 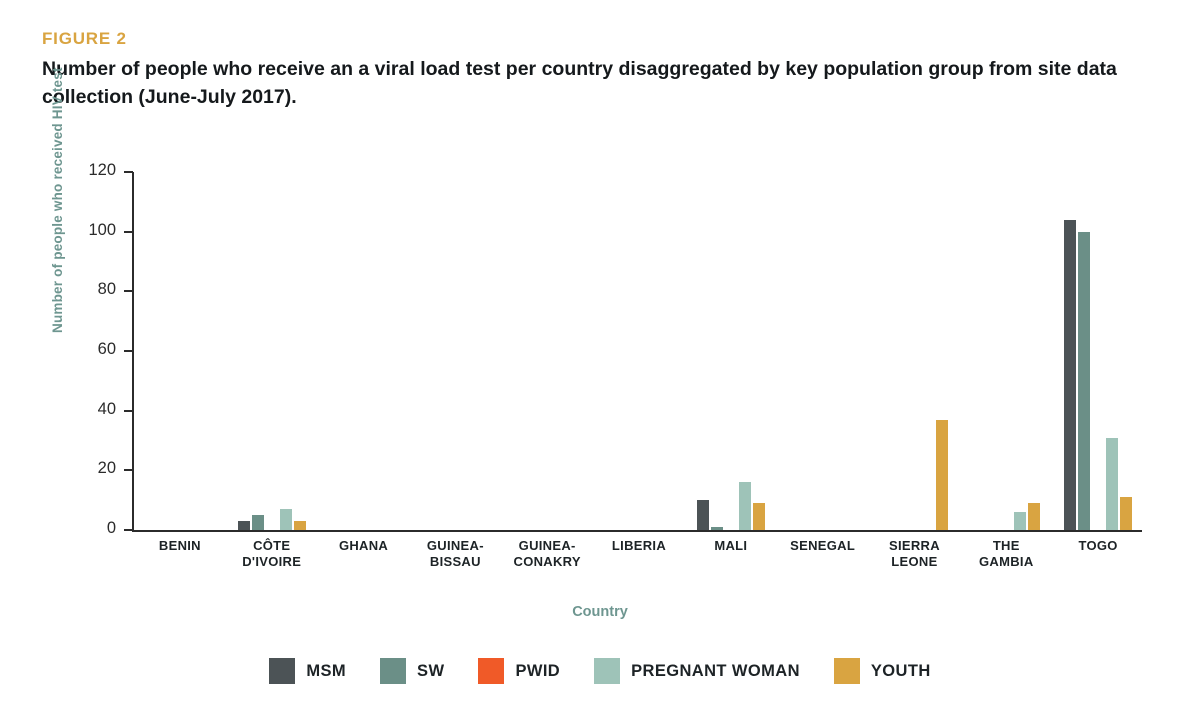 I want to click on legend-item: SW, so click(x=412, y=671).